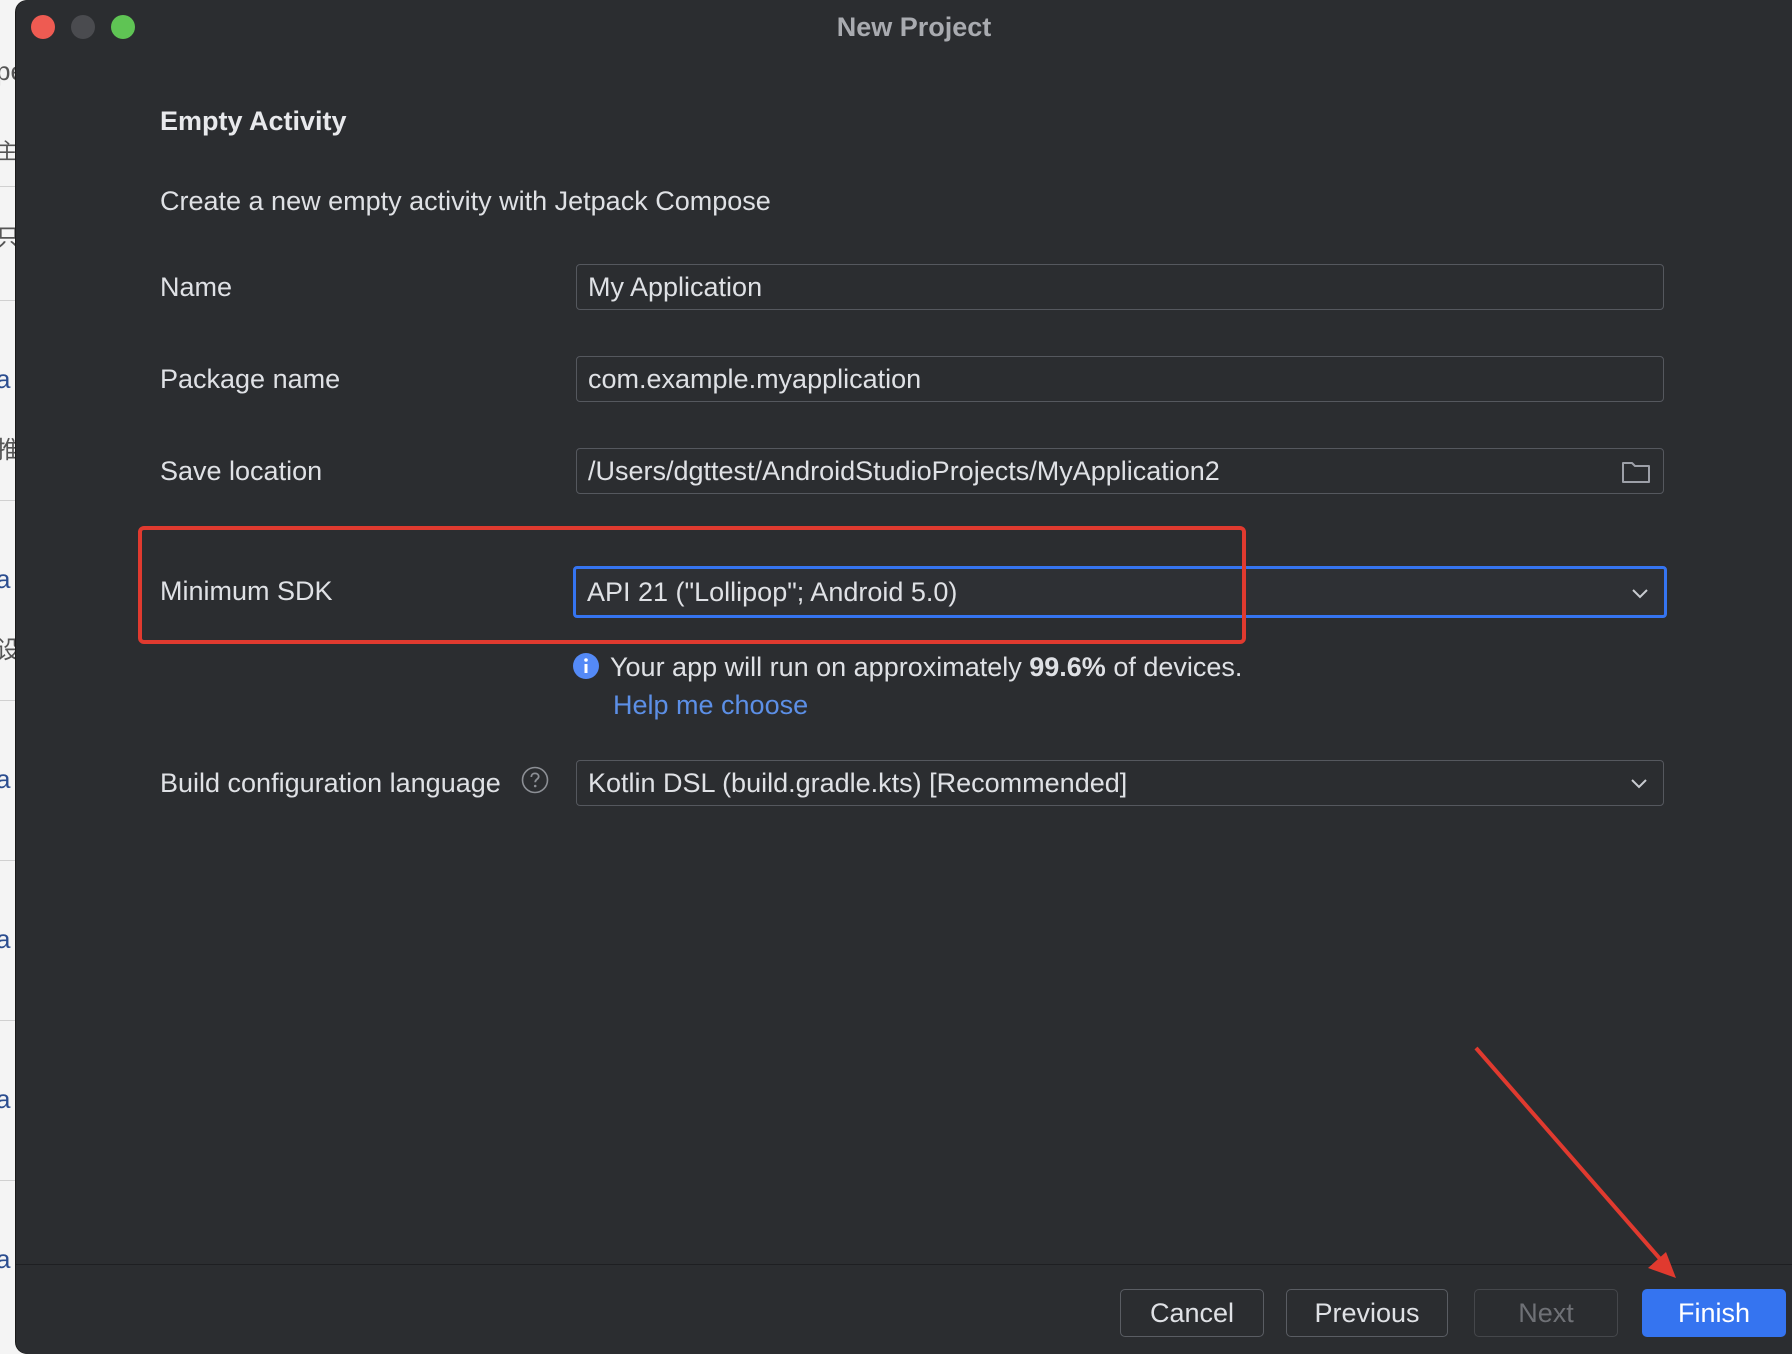  I want to click on package-name-field: com.example.myapplication, so click(1120, 379).